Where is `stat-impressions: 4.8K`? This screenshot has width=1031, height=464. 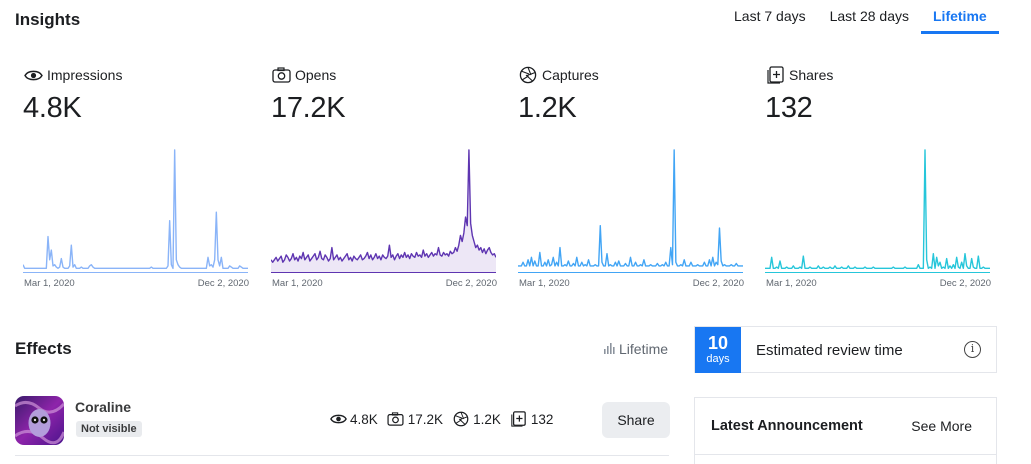 stat-impressions: 4.8K is located at coordinates (353, 419).